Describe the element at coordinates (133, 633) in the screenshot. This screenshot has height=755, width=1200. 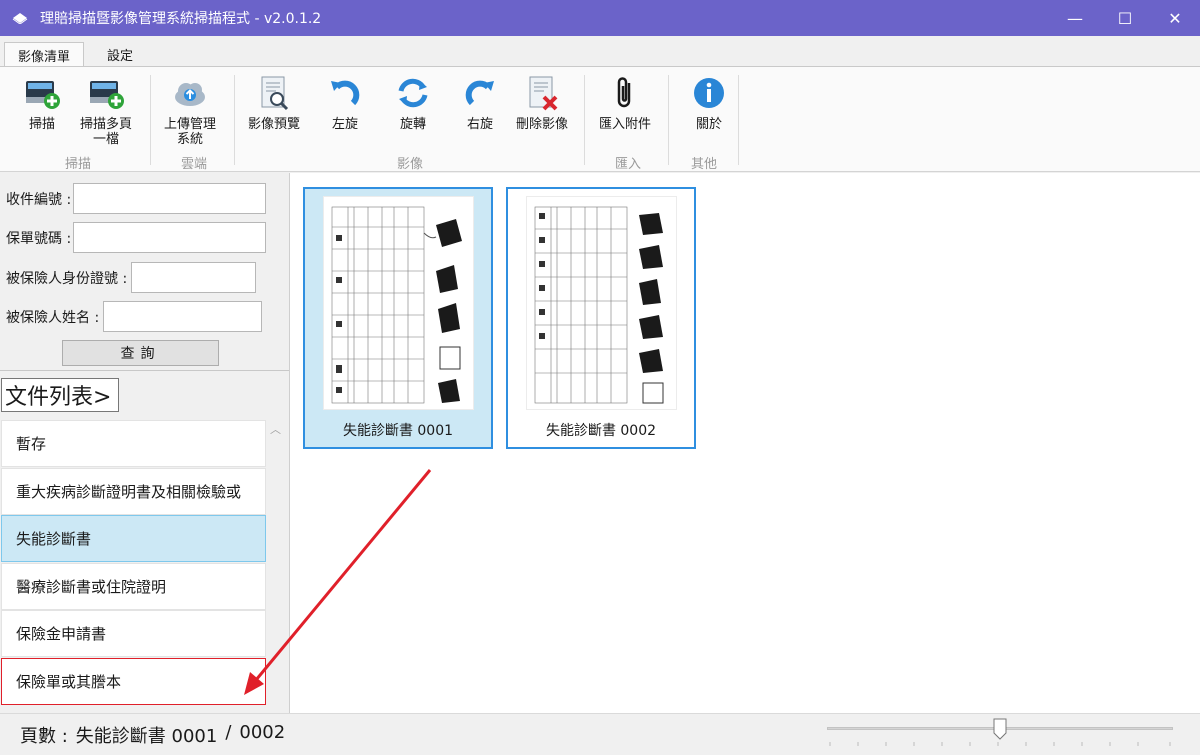
I see `list-item: 保險金申請書` at that location.